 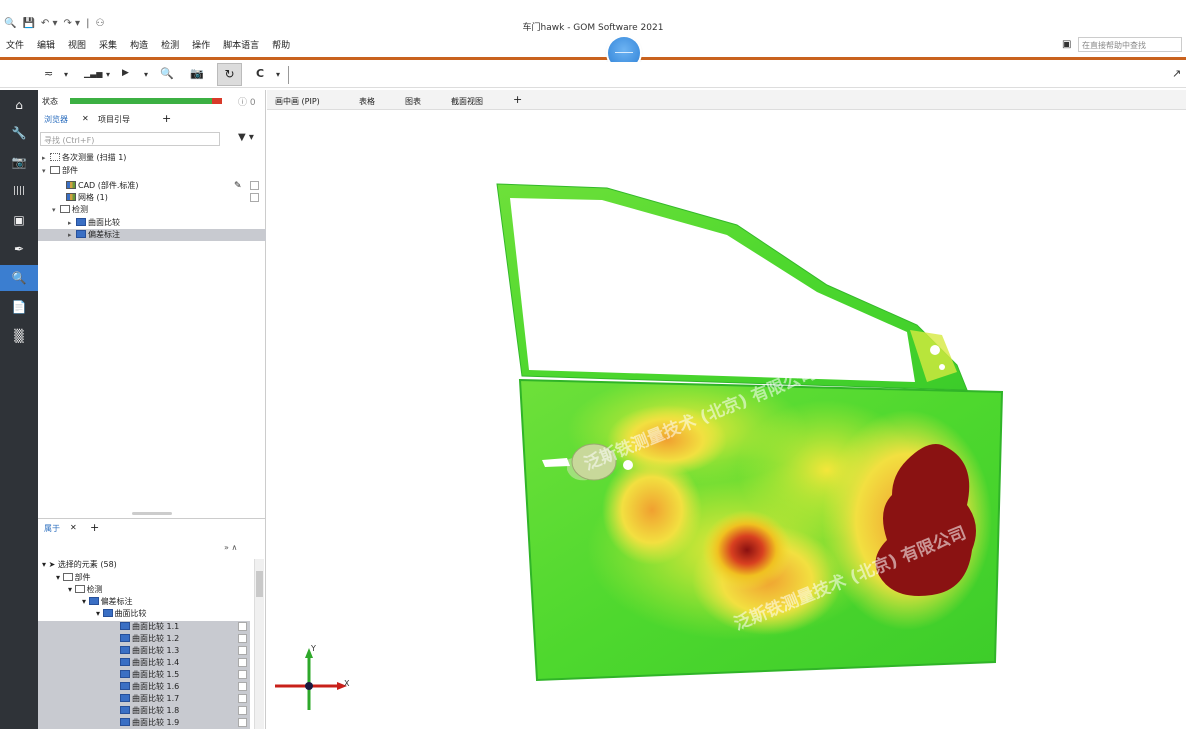 What do you see at coordinates (259, 584) in the screenshot?
I see `scrollbar-thumb` at bounding box center [259, 584].